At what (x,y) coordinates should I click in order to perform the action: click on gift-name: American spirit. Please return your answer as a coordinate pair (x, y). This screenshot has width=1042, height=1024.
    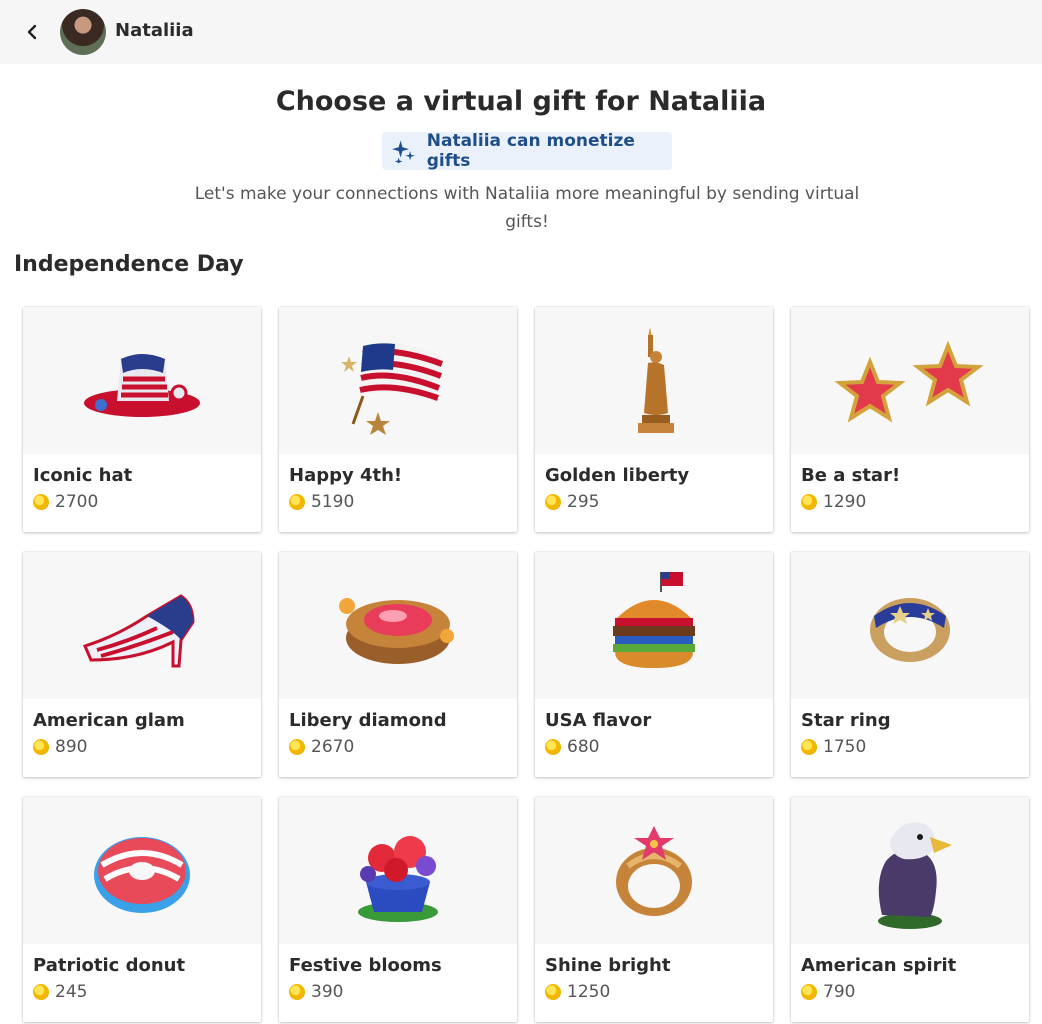
    Looking at the image, I should click on (879, 965).